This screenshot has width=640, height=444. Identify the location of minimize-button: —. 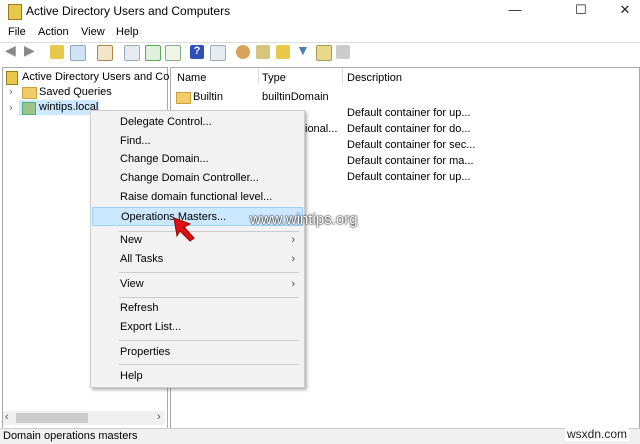
(515, 9).